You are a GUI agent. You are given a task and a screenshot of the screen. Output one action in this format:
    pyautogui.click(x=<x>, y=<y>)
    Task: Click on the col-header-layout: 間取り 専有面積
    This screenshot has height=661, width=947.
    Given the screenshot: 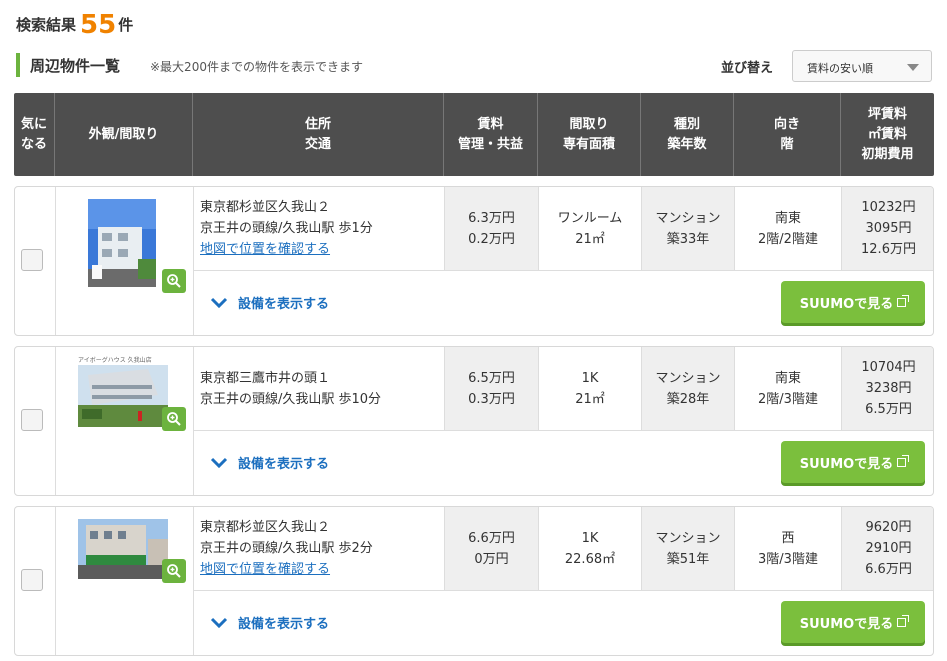 What is the action you would take?
    pyautogui.click(x=589, y=134)
    